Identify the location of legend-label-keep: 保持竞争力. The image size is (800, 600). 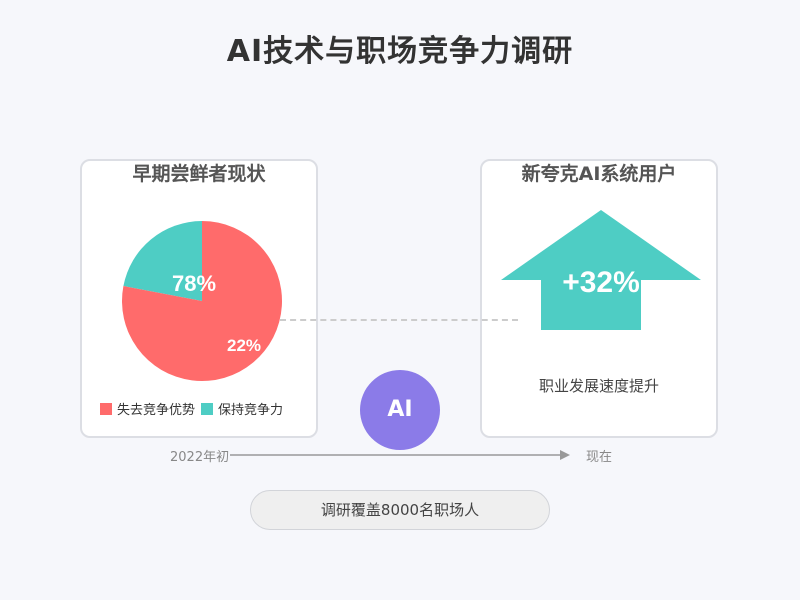
(251, 410).